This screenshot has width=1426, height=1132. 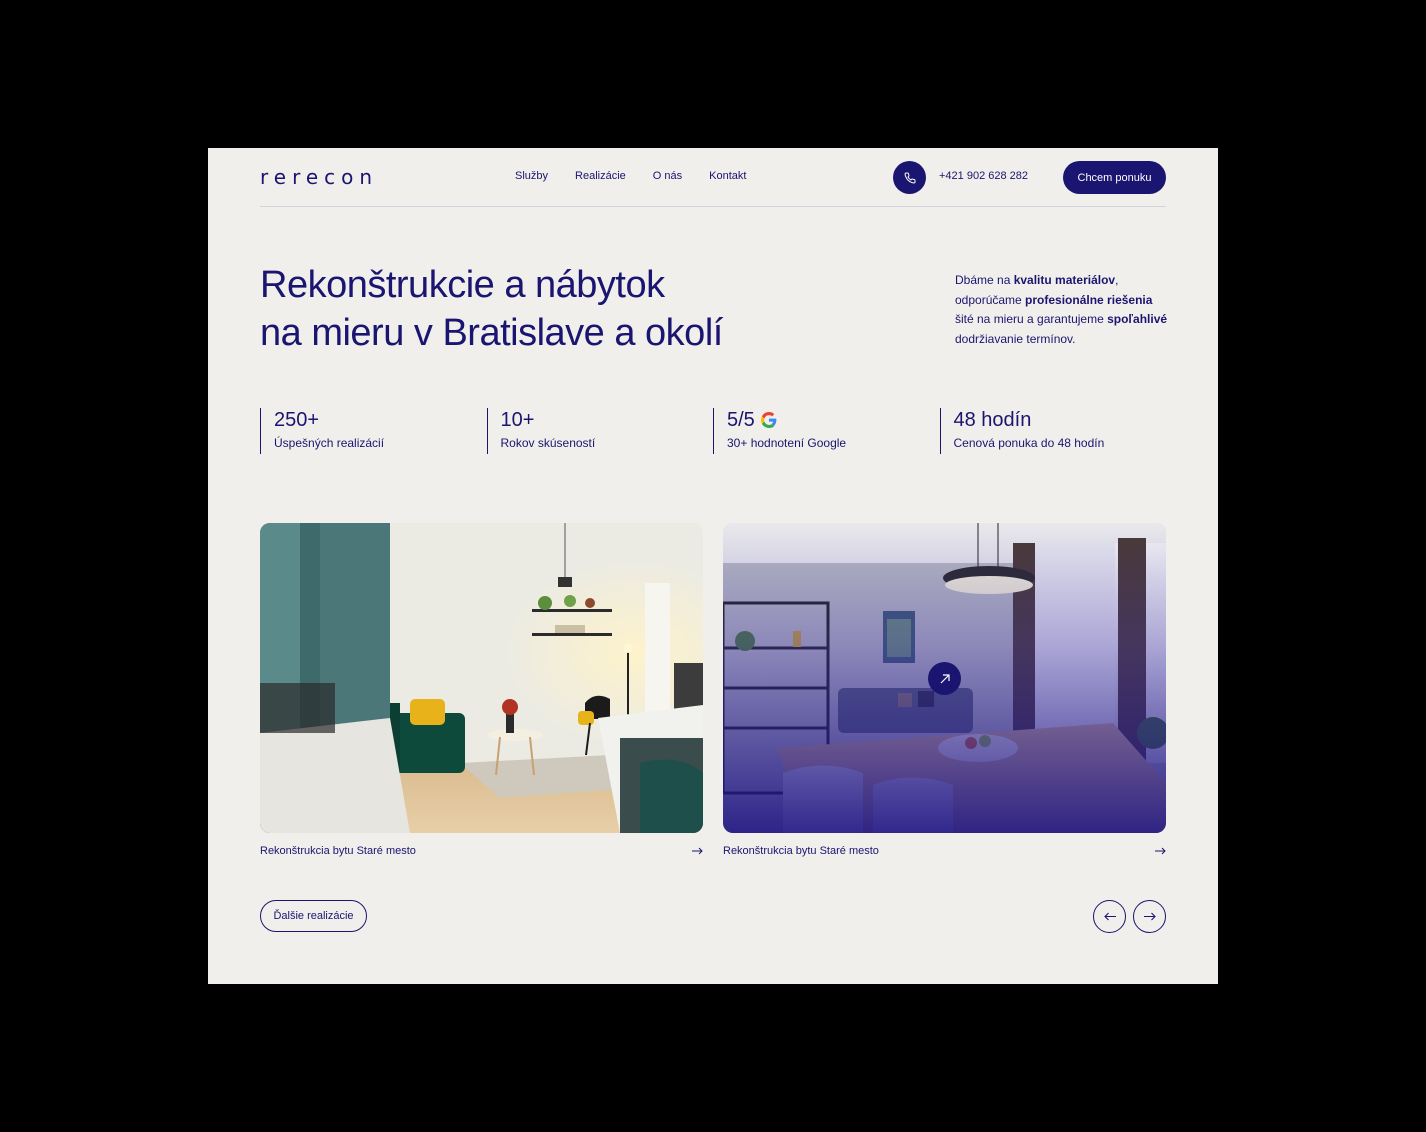 I want to click on hero-desc-text: Dbáme na, so click(x=984, y=280).